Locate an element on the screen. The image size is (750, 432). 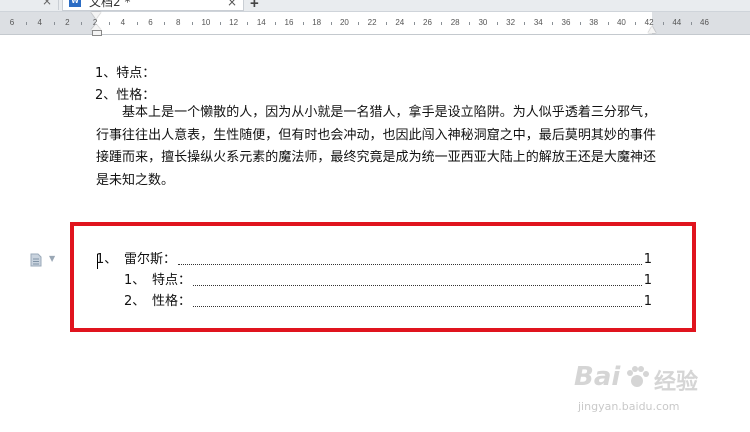
watermark-brand: Bai is located at coordinates (597, 377).